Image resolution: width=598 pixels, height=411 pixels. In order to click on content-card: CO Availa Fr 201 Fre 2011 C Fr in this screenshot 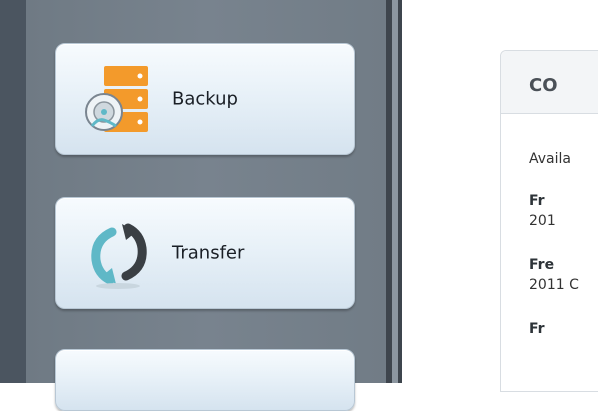, I will do `click(549, 221)`.